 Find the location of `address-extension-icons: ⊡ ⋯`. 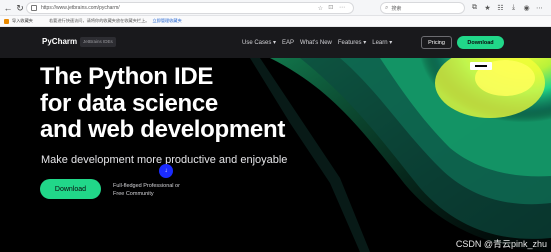

address-extension-icons: ⊡ ⋯ is located at coordinates (337, 7).